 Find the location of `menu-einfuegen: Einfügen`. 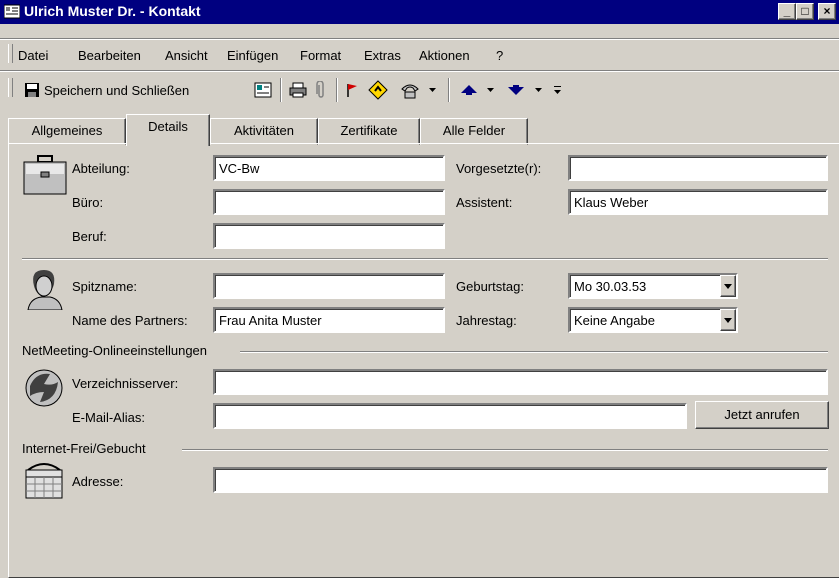

menu-einfuegen: Einfügen is located at coordinates (252, 55).